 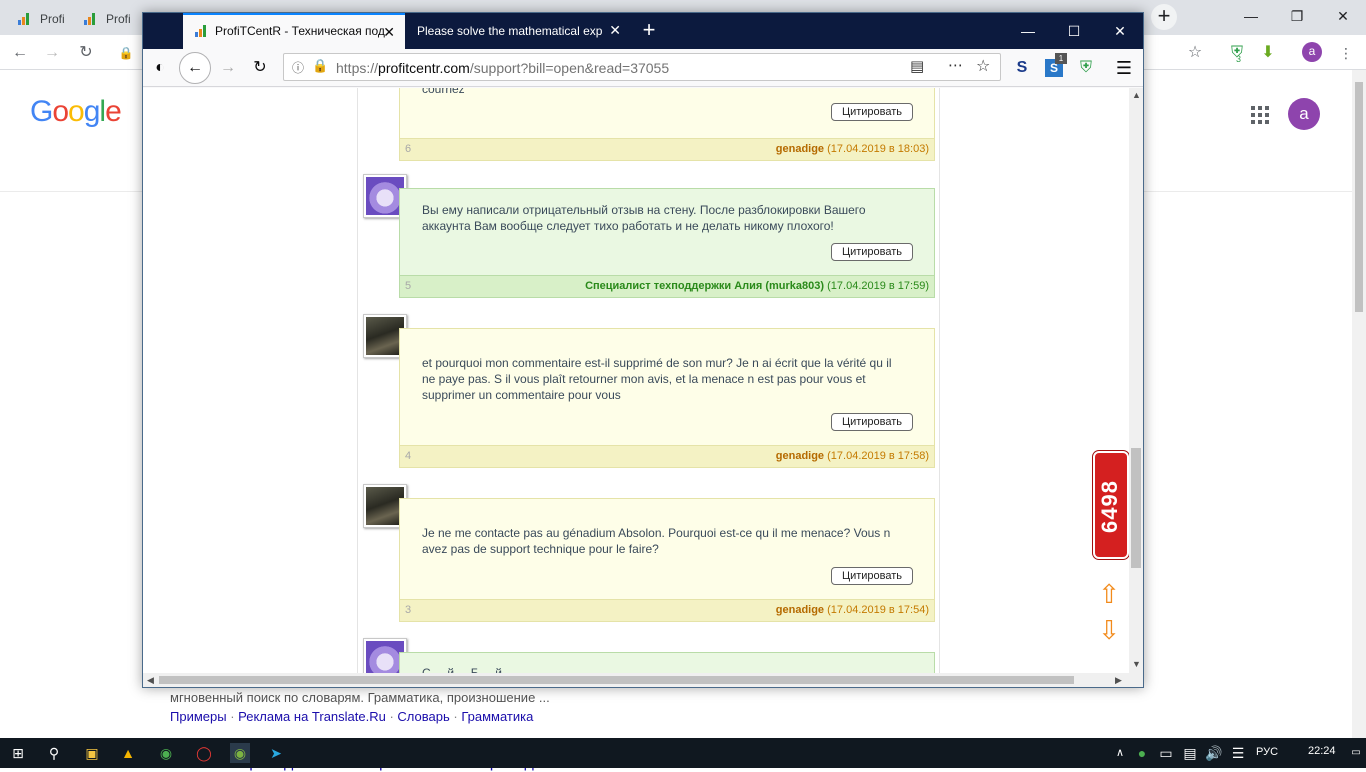 What do you see at coordinates (86, 53) in the screenshot?
I see `chrome-reload-icon: ↻` at bounding box center [86, 53].